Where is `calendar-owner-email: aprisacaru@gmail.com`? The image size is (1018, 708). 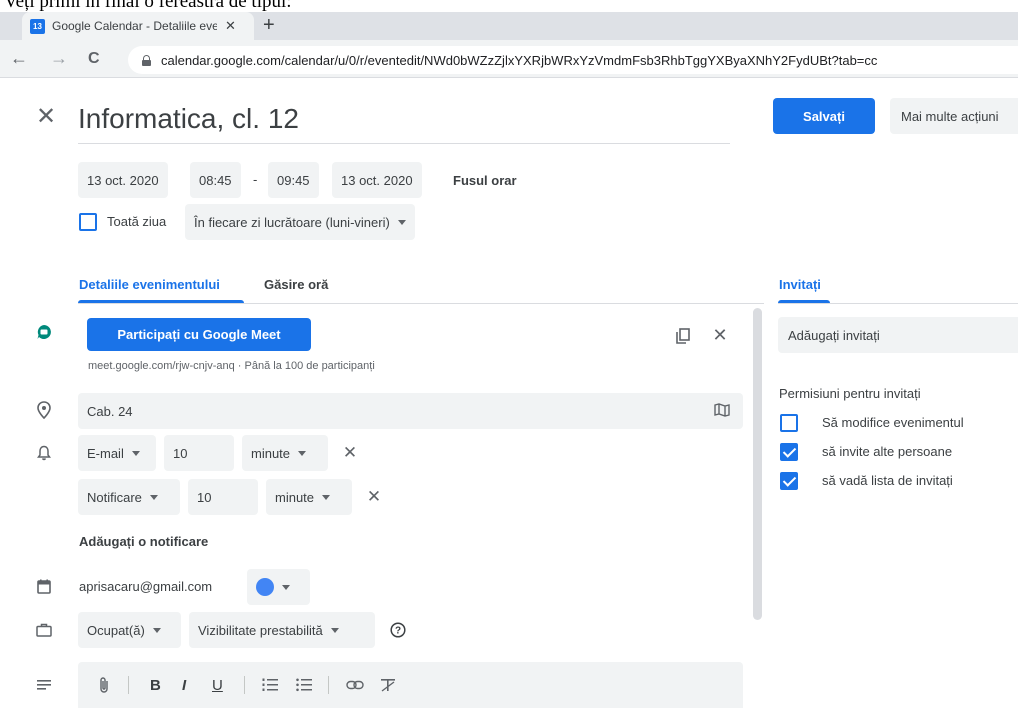 calendar-owner-email: aprisacaru@gmail.com is located at coordinates (146, 586).